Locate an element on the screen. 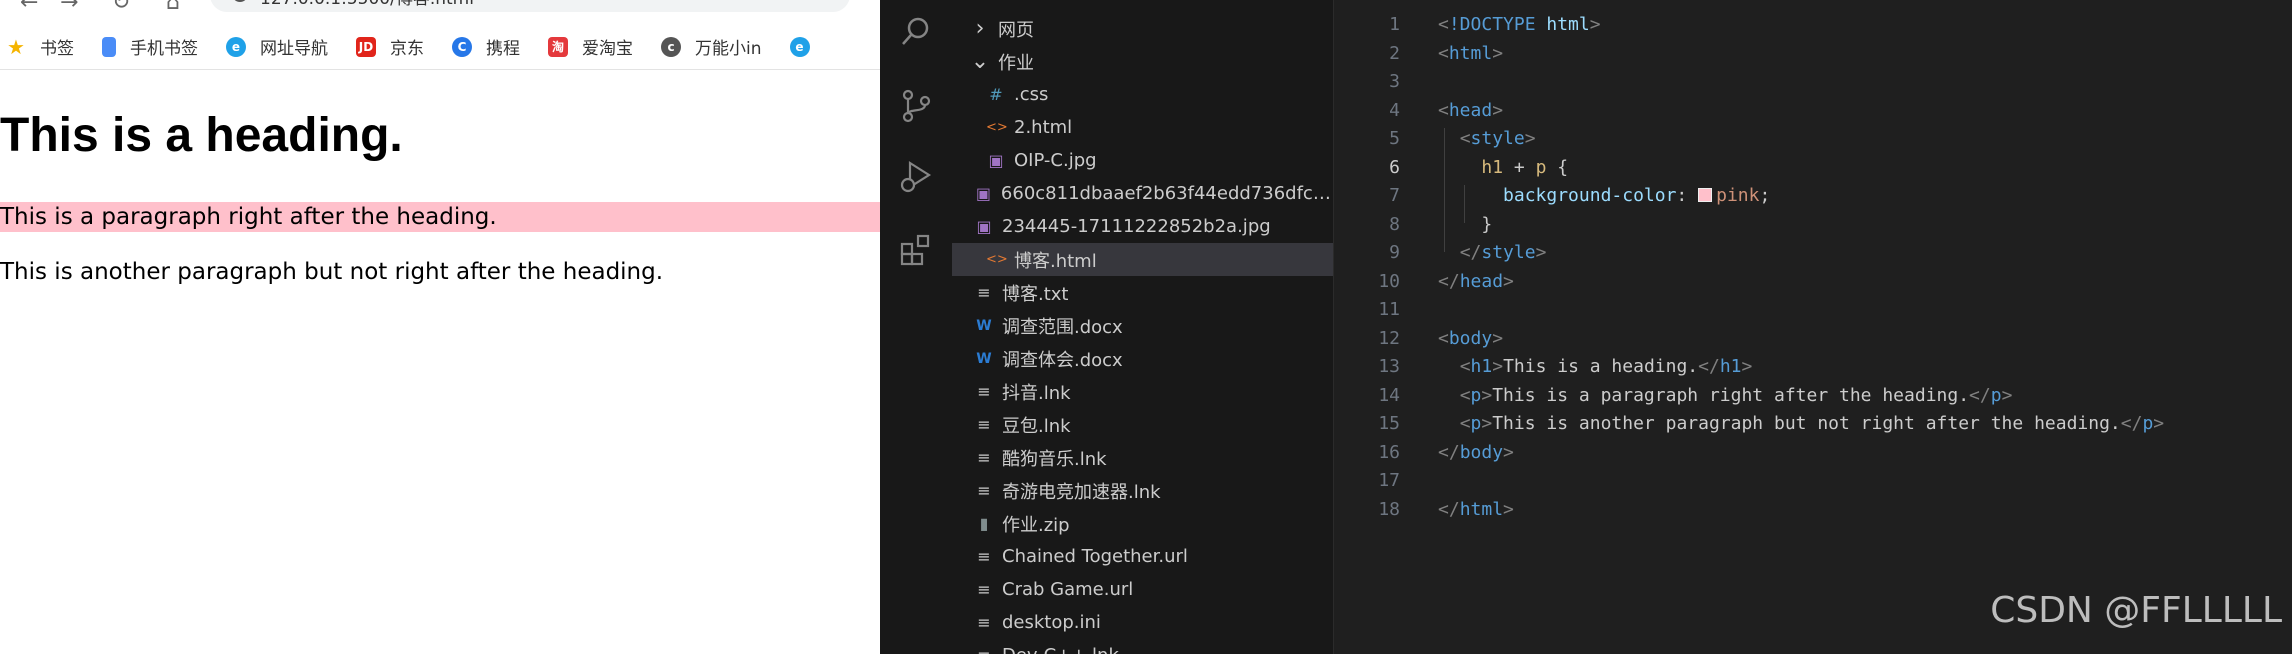 This screenshot has height=654, width=2292. explorer-item-label: 作业 is located at coordinates (1016, 63).